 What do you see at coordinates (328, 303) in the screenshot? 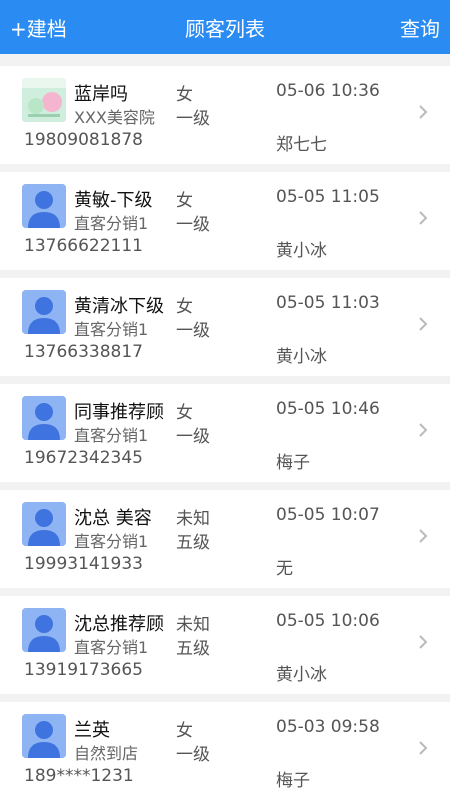
I see `customer-time: 05-05 11:03` at bounding box center [328, 303].